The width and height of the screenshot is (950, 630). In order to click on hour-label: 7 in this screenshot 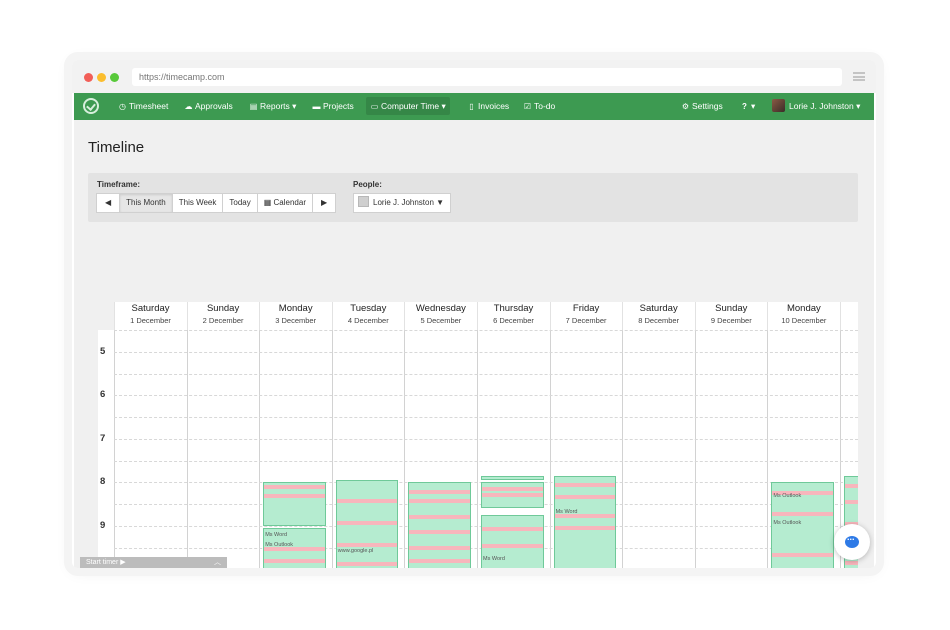, I will do `click(103, 438)`.